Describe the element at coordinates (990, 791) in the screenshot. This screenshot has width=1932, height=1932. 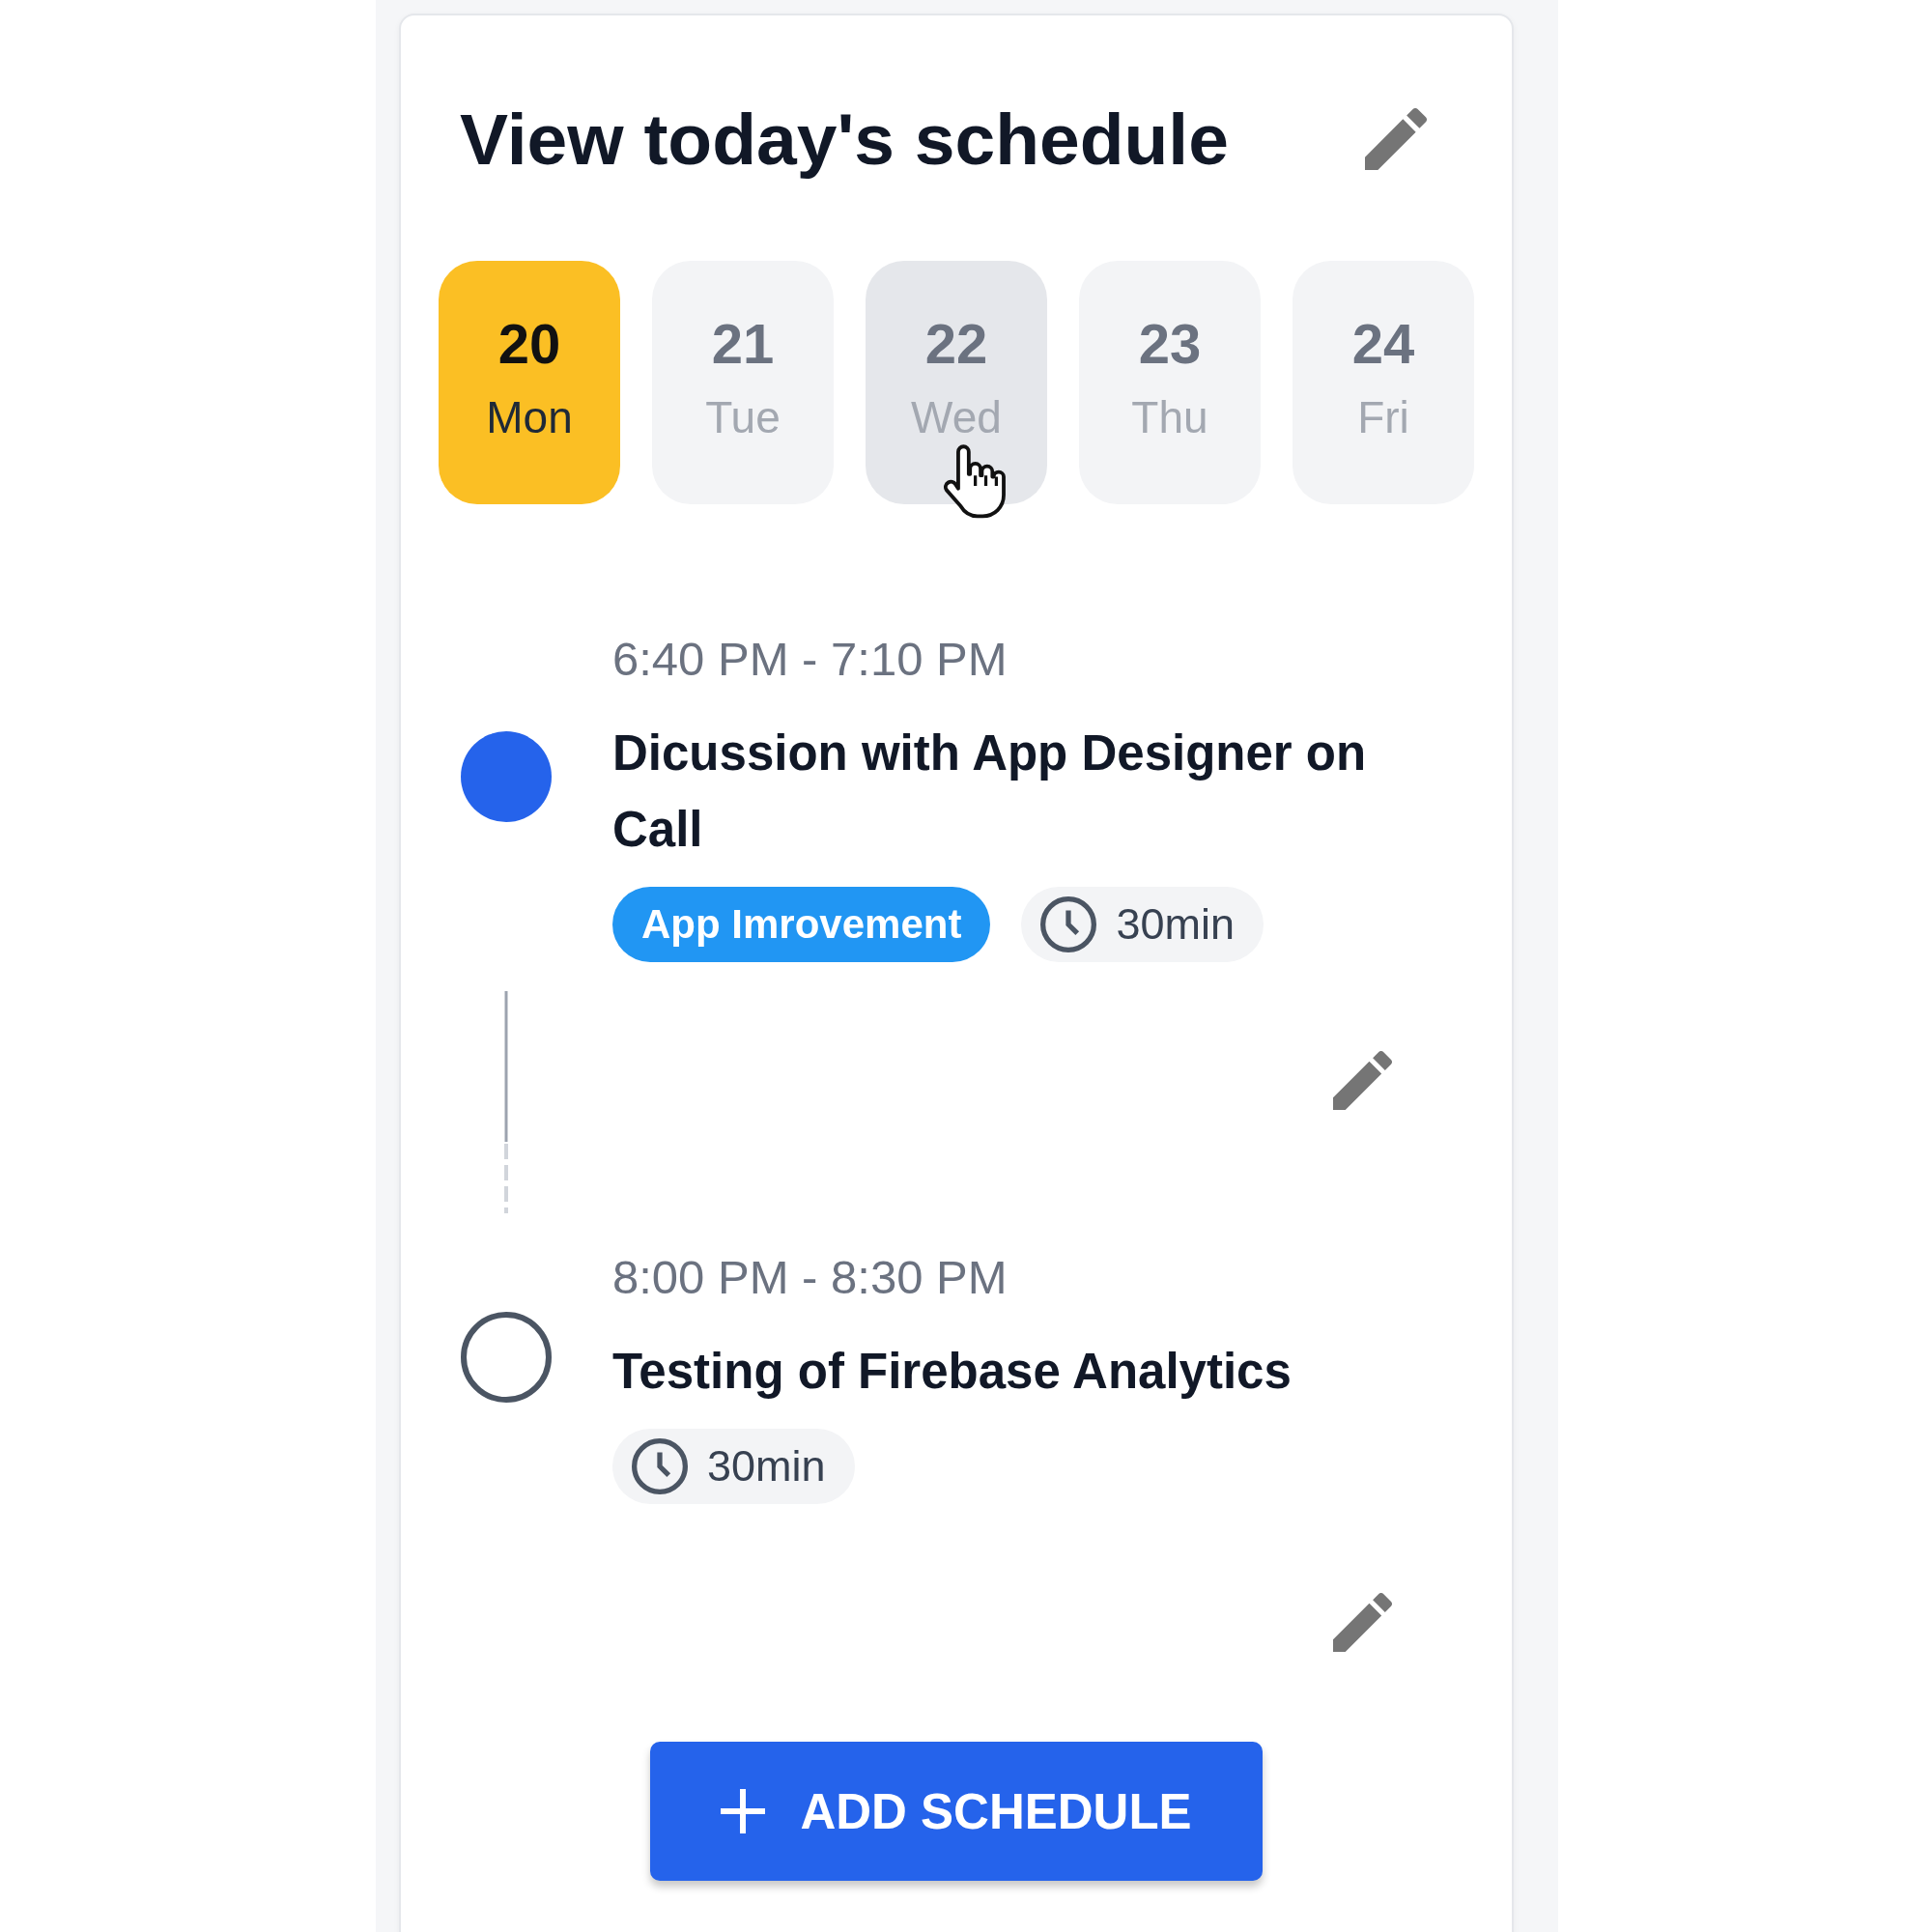
I see `event-title: Dicussion with App Designer on Call` at that location.